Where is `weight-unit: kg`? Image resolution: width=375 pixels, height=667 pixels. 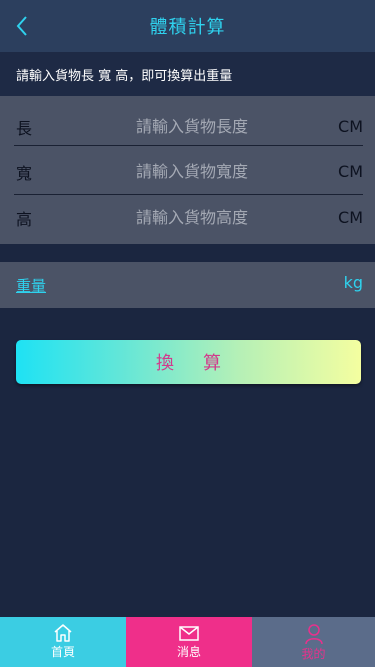 weight-unit: kg is located at coordinates (353, 282).